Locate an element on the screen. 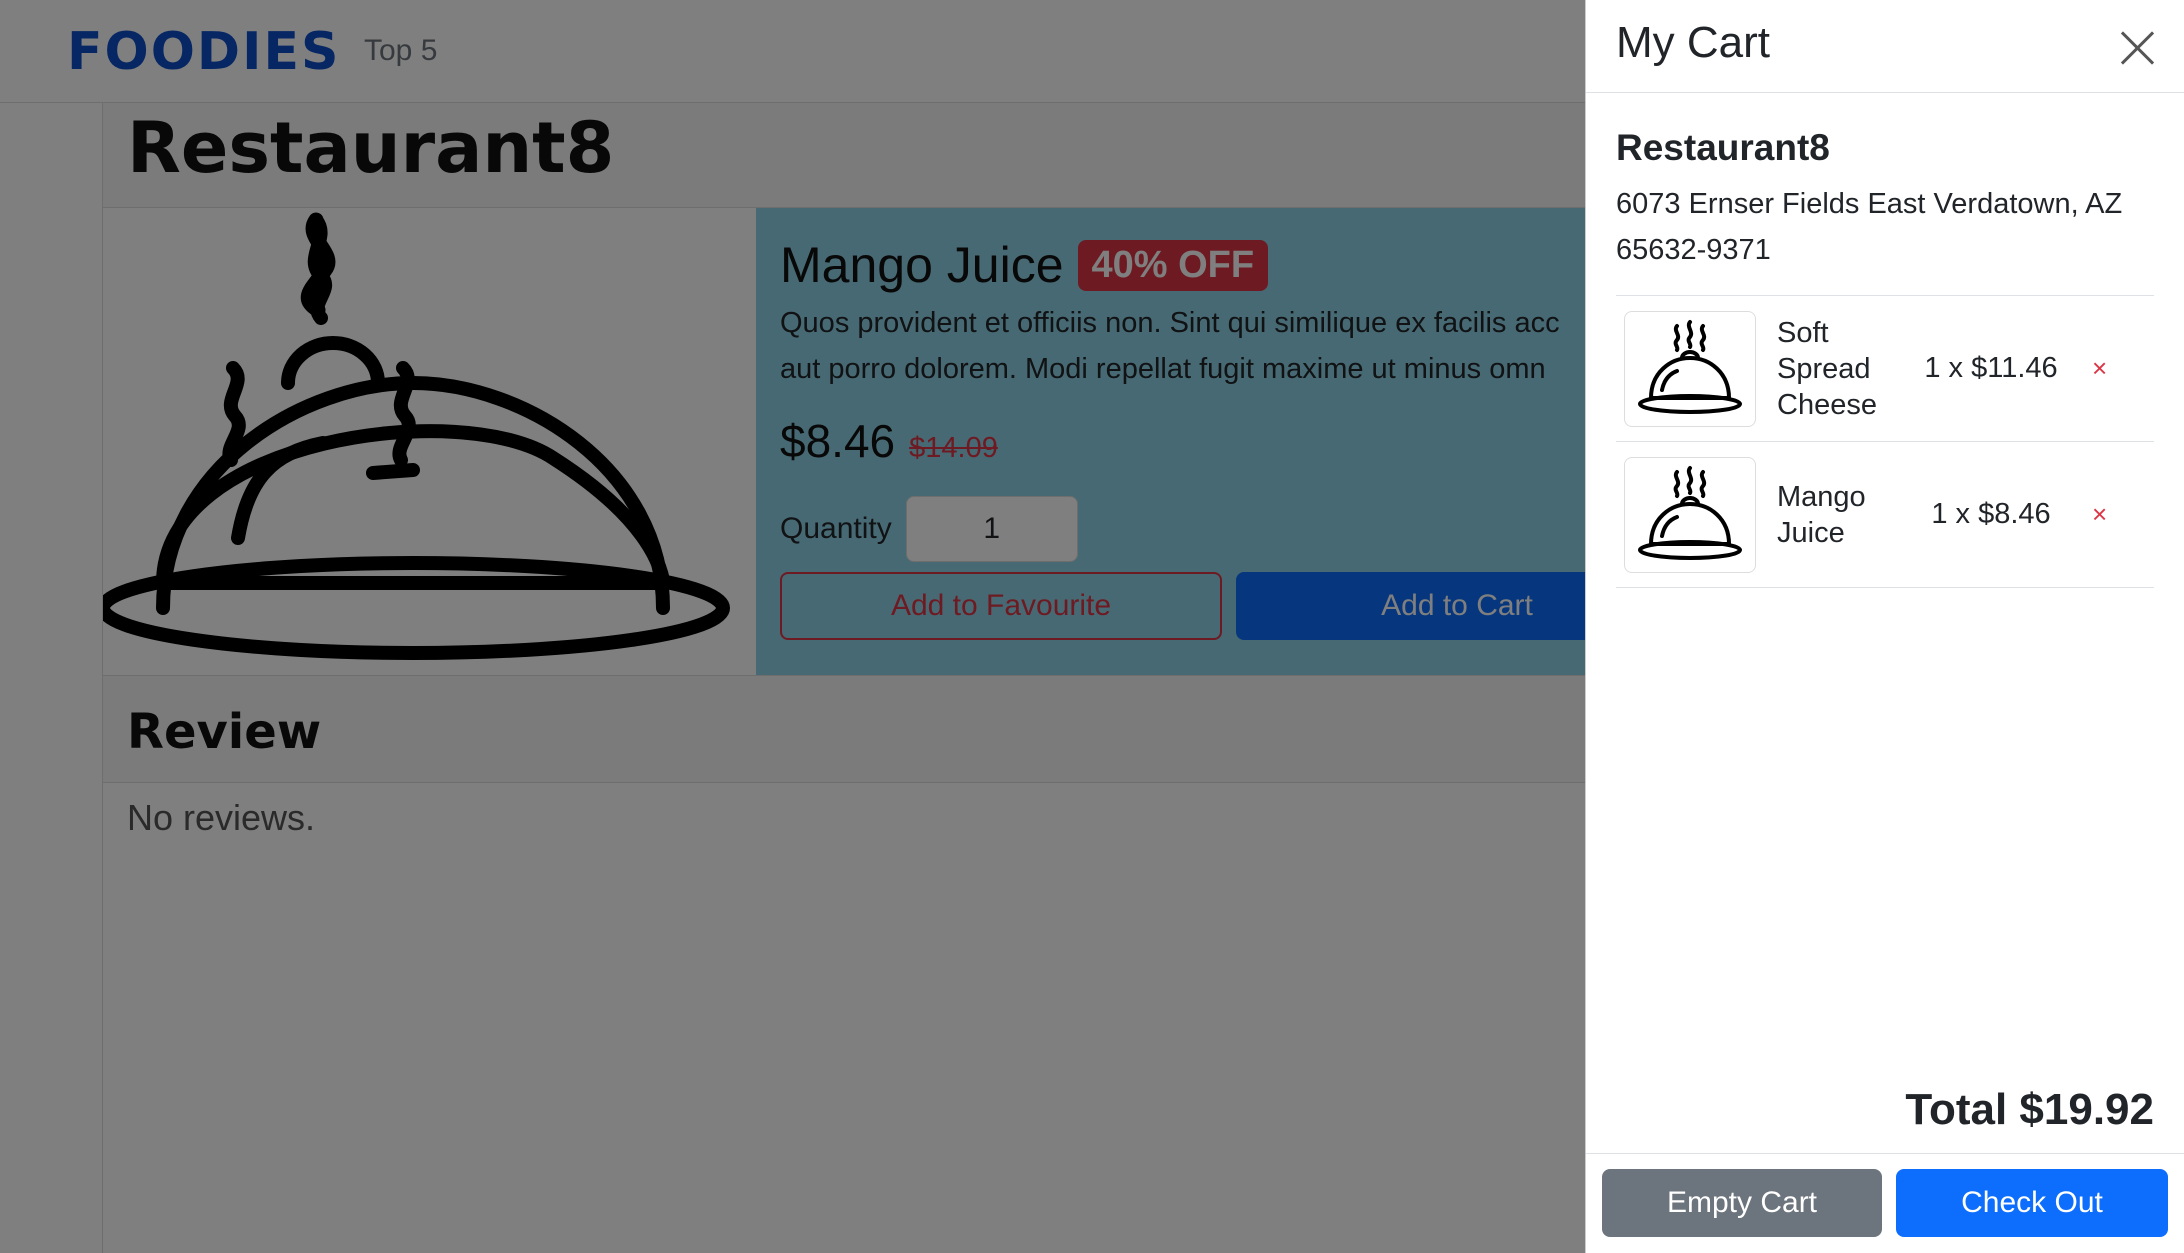 The image size is (2184, 1253). cart-restaurant-name: Restaurant8 is located at coordinates (1723, 147).